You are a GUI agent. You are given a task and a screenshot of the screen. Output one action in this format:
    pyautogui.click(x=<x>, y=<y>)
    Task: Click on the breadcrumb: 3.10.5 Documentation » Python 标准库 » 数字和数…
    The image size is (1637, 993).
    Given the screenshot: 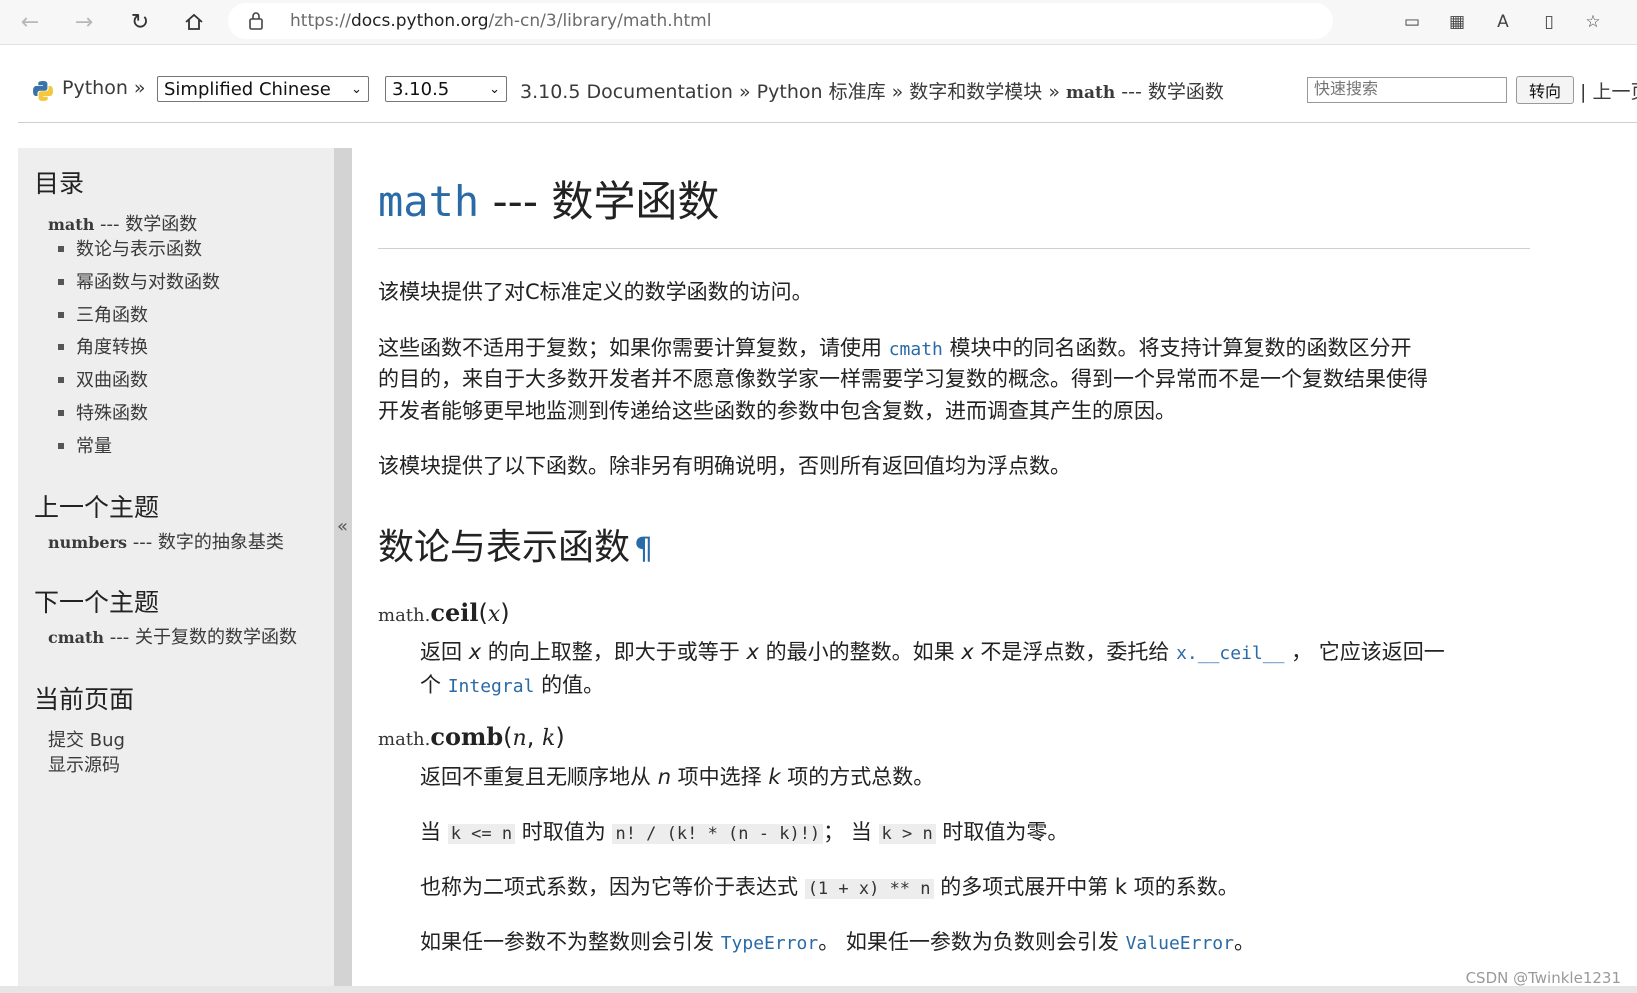 What is the action you would take?
    pyautogui.click(x=872, y=92)
    